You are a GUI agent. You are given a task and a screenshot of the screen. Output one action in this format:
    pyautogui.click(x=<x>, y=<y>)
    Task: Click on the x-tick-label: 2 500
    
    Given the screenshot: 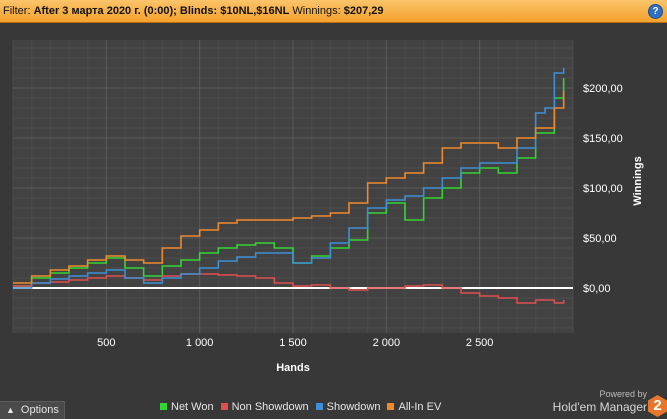 What is the action you would take?
    pyautogui.click(x=480, y=343)
    